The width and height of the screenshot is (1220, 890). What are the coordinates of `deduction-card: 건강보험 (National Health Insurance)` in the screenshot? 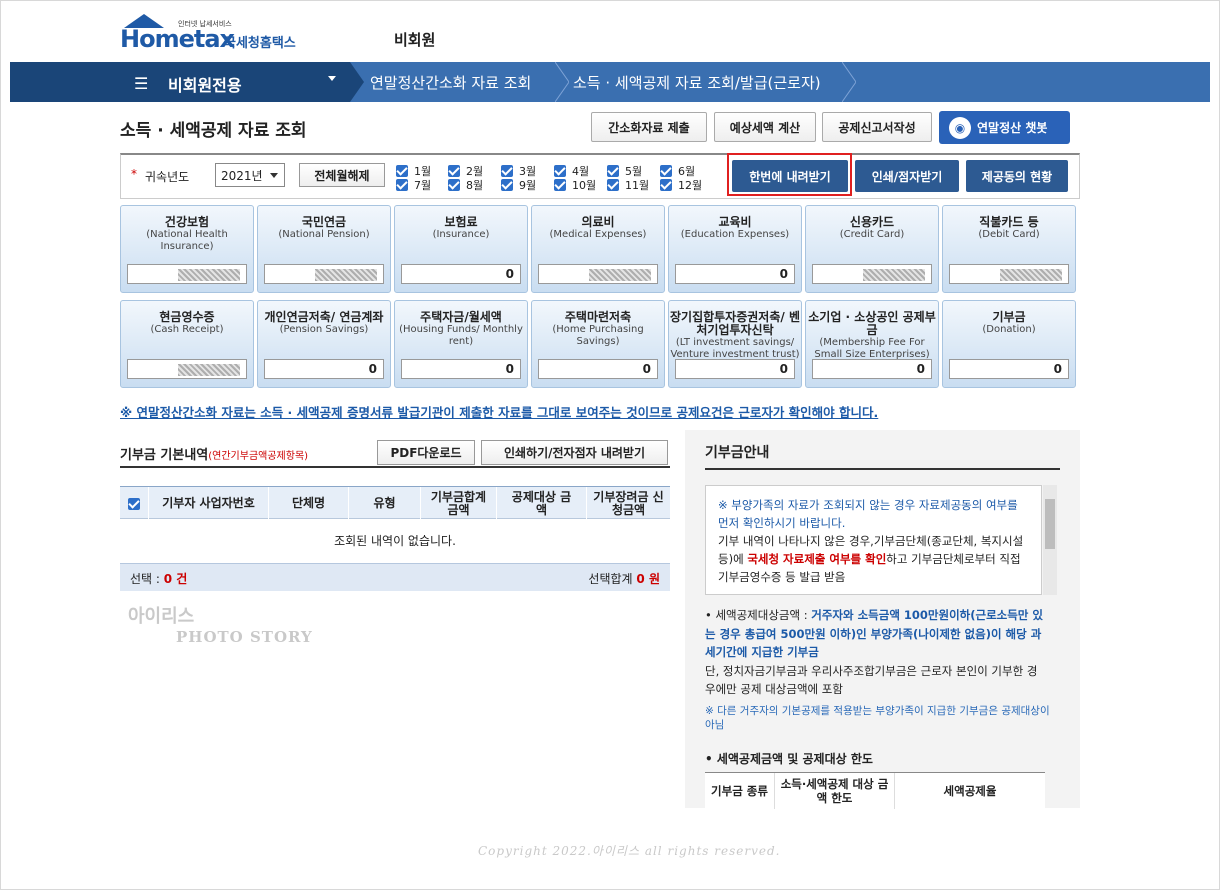 It's located at (187, 249).